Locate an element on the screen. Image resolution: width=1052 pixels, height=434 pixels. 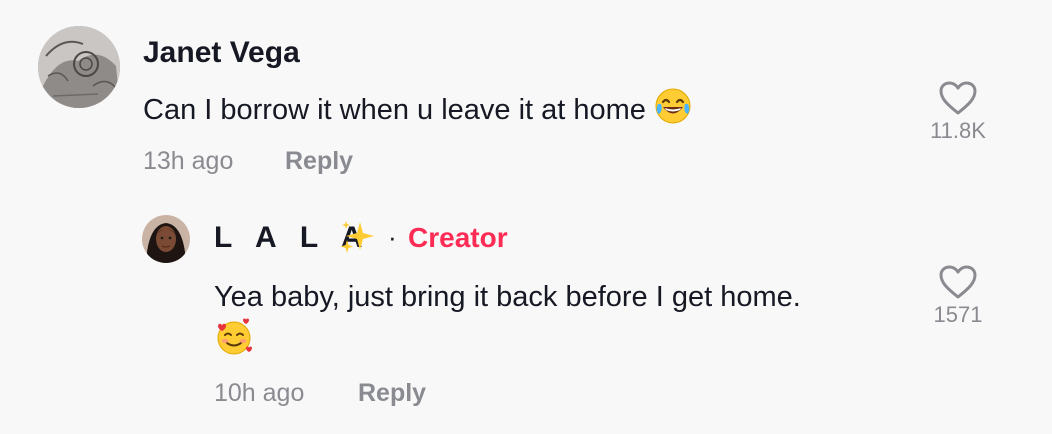
reply-timestamp: 10h ago is located at coordinates (259, 393).